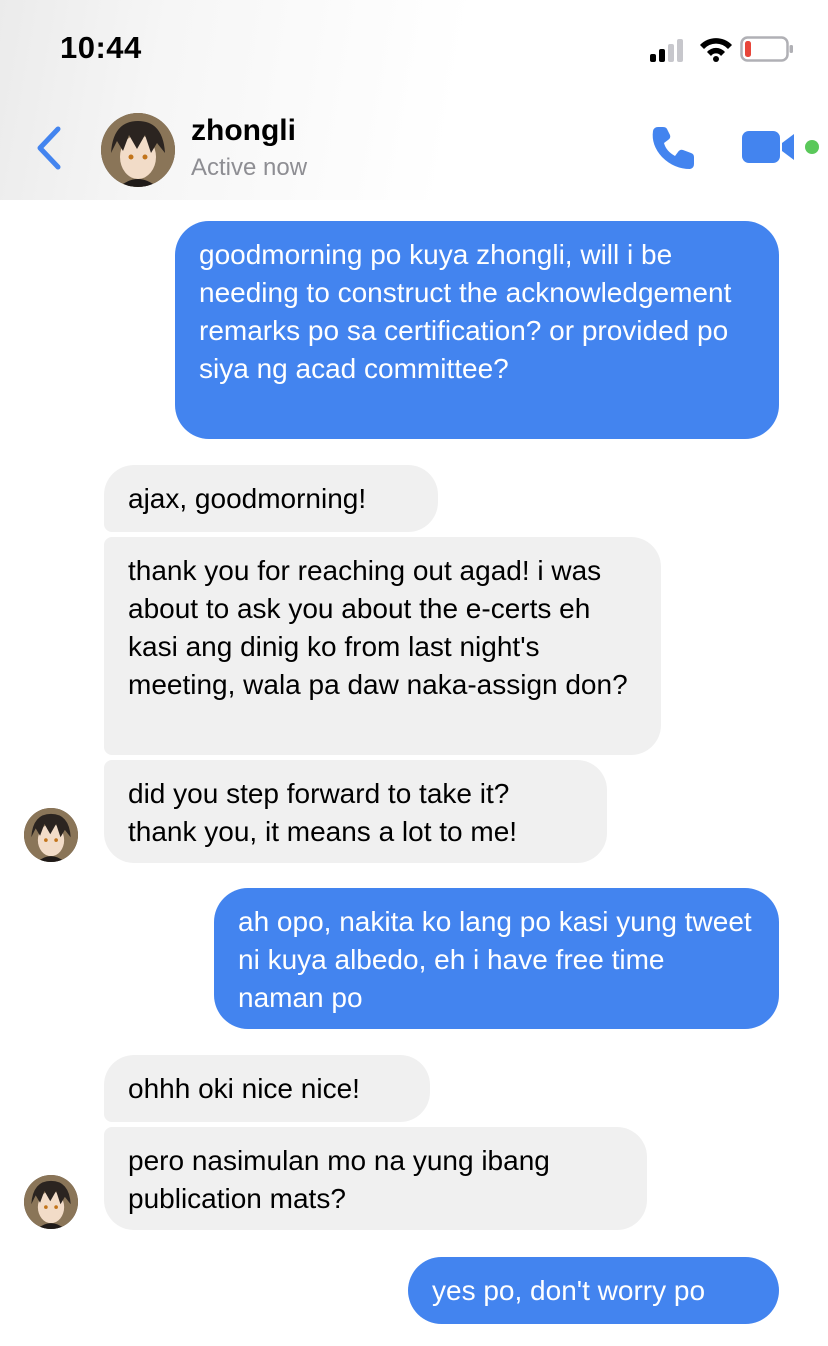 The image size is (828, 1346). What do you see at coordinates (812, 147) in the screenshot?
I see `online-status-dot` at bounding box center [812, 147].